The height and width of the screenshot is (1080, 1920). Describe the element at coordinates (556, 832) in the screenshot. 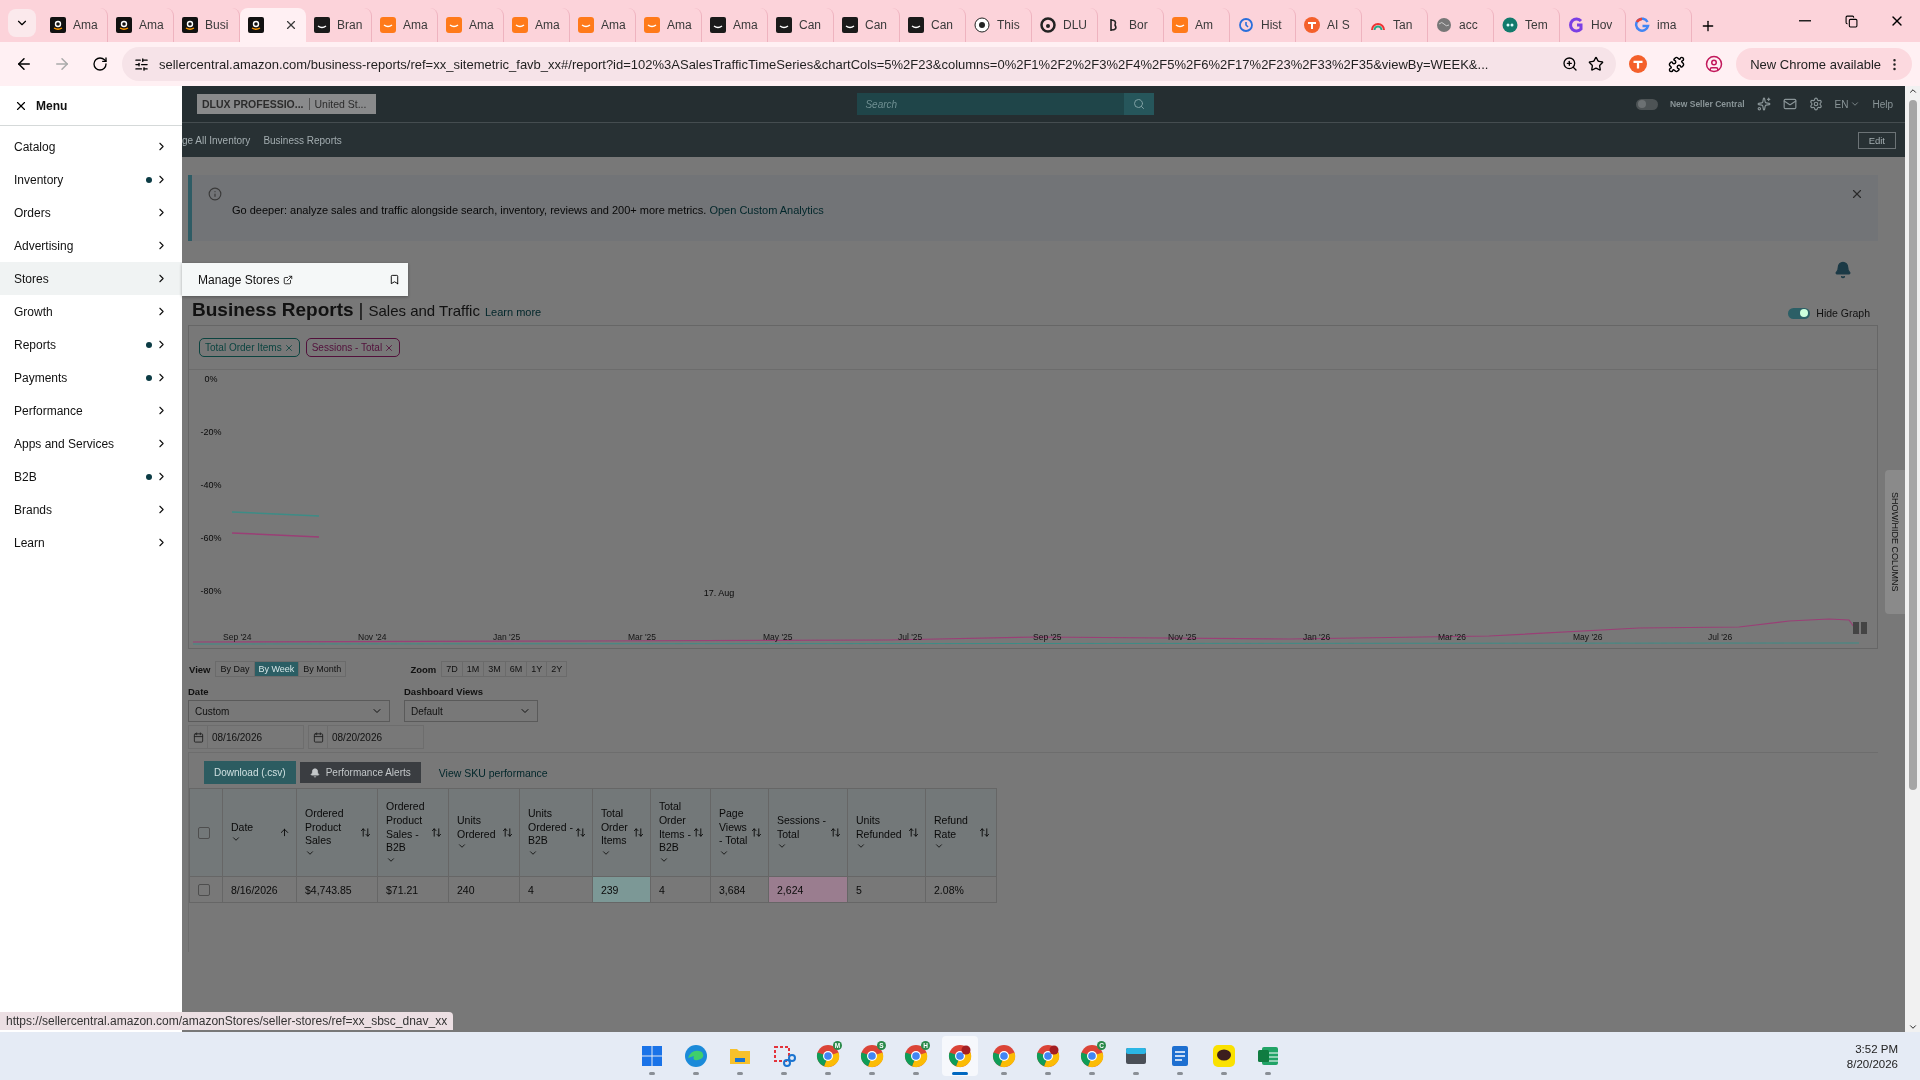

I see `column-header: Units Ordered - B2B` at that location.